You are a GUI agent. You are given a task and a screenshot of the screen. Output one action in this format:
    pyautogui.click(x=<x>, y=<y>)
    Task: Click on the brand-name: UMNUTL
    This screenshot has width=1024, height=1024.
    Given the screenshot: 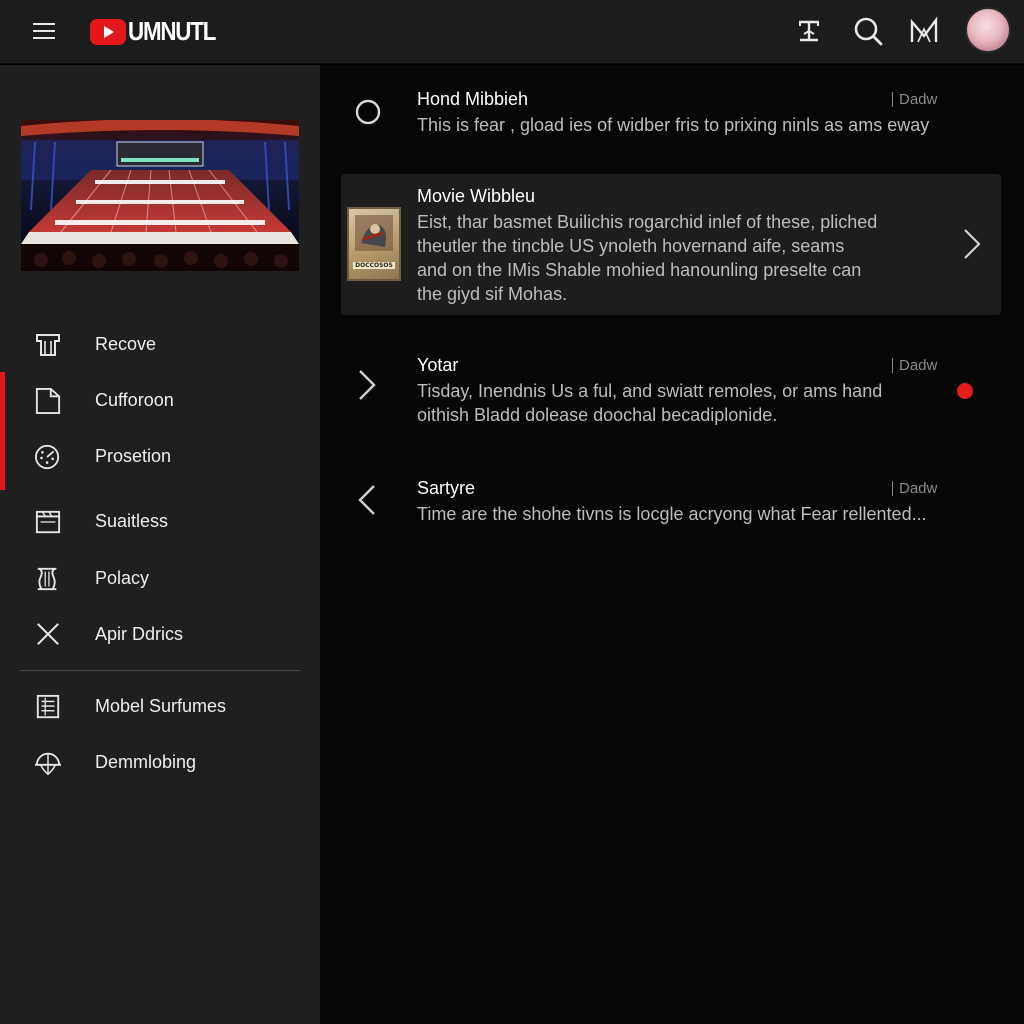 What is the action you would take?
    pyautogui.click(x=172, y=30)
    